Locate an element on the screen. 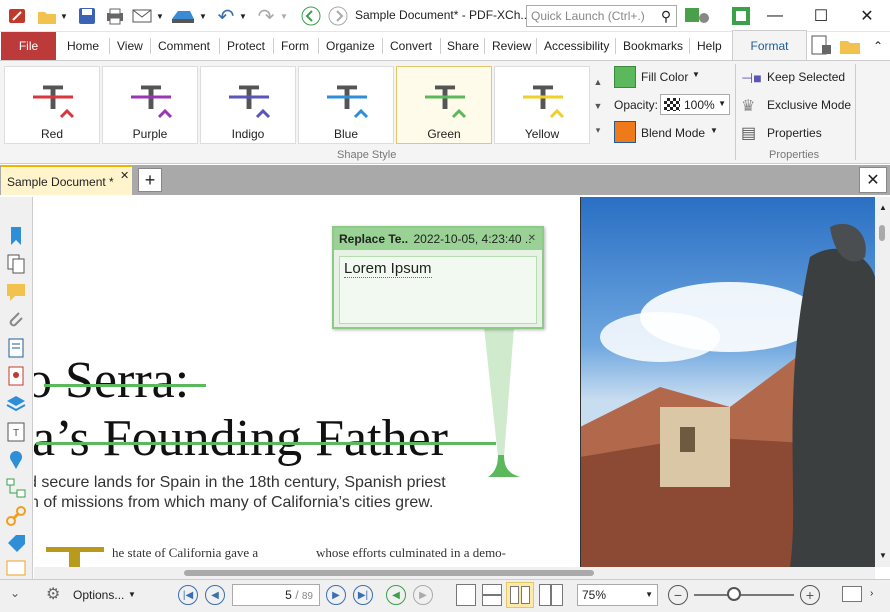 The image size is (890, 612). back-icon is located at coordinates (311, 16).